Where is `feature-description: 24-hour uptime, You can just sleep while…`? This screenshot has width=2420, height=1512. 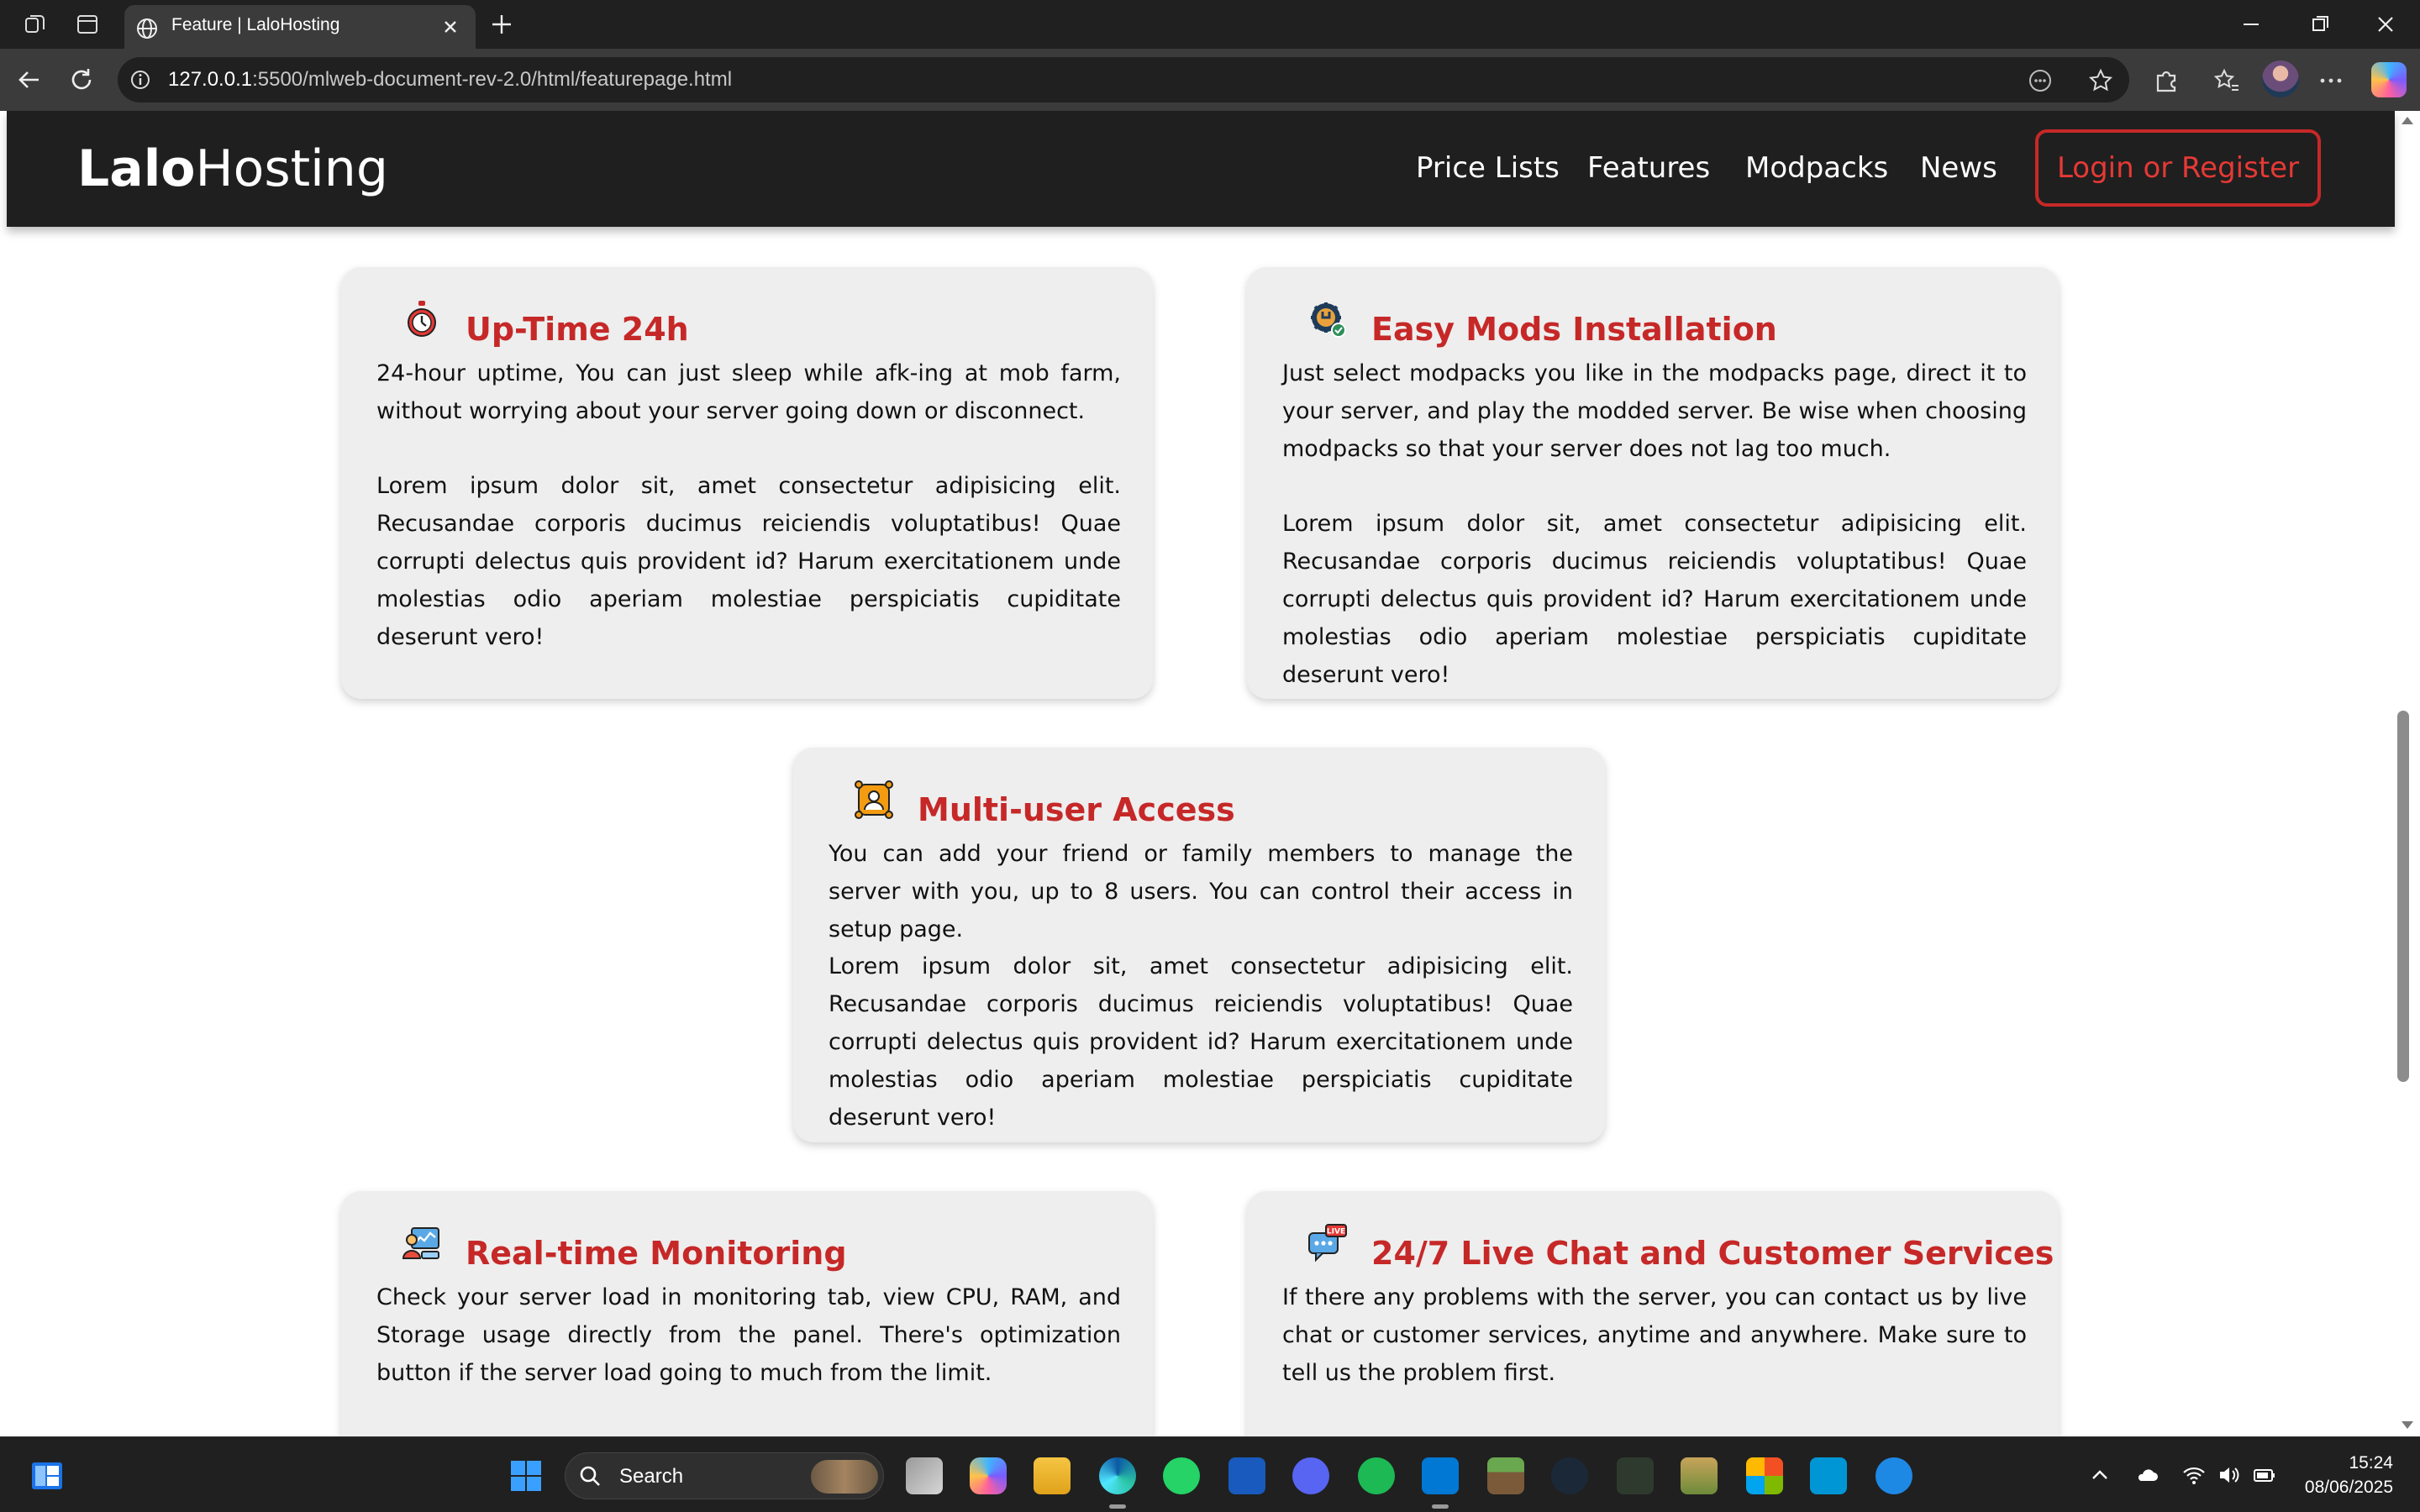 feature-description: 24-hour uptime, You can just sleep while… is located at coordinates (749, 392).